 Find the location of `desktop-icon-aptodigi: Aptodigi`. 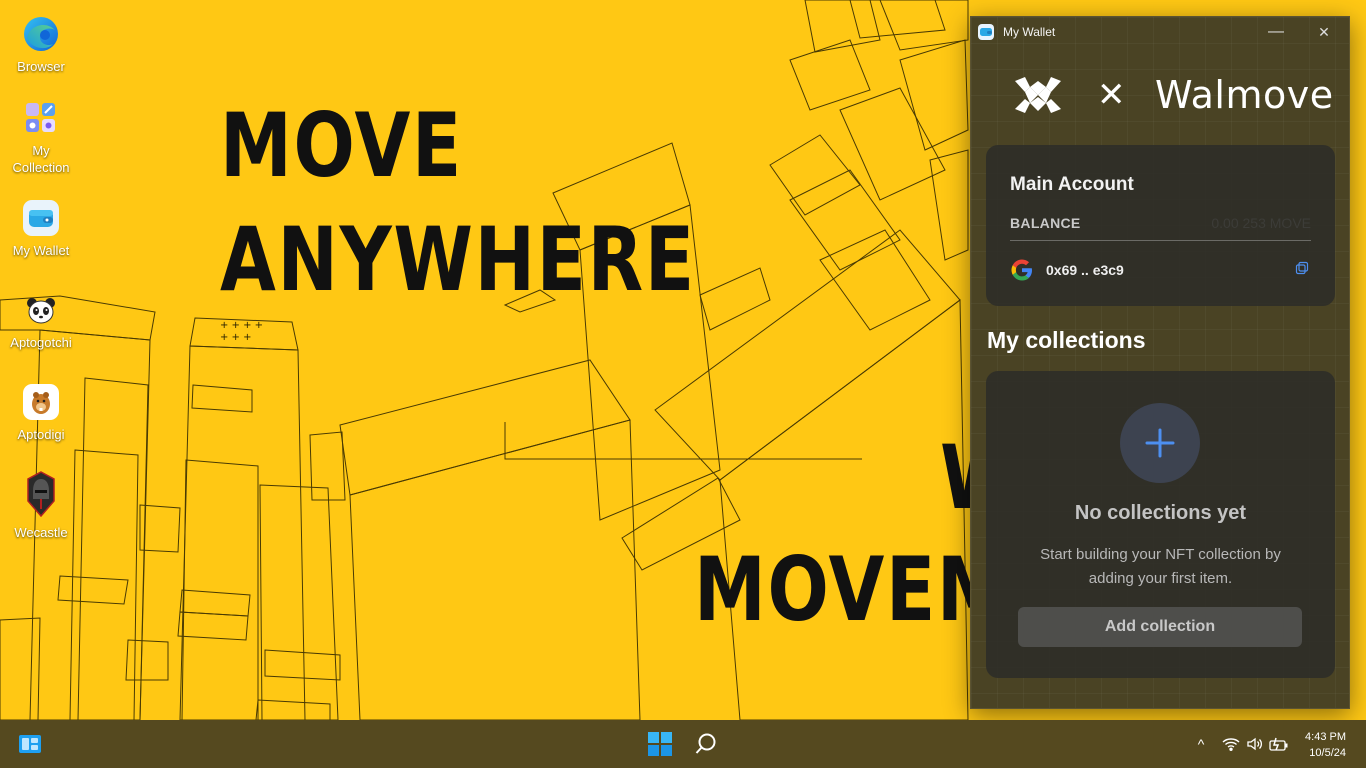

desktop-icon-aptodigi: Aptodigi is located at coordinates (41, 413).